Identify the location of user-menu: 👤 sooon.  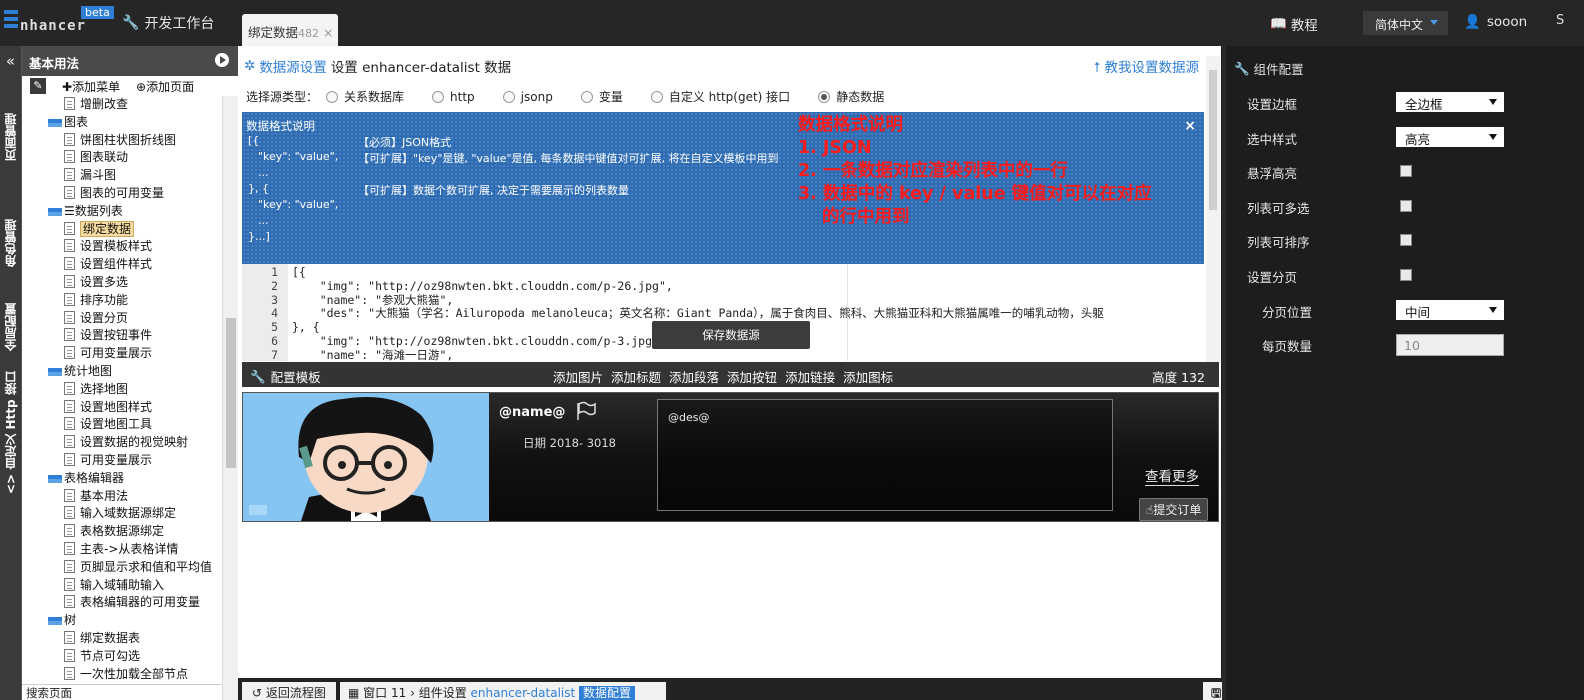
(1495, 22).